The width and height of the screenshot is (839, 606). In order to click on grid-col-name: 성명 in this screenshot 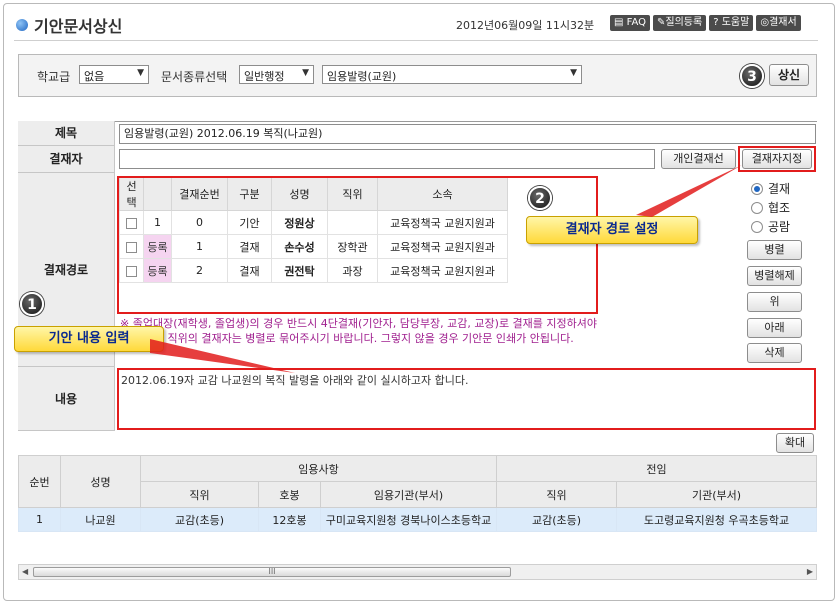, I will do `click(100, 481)`.